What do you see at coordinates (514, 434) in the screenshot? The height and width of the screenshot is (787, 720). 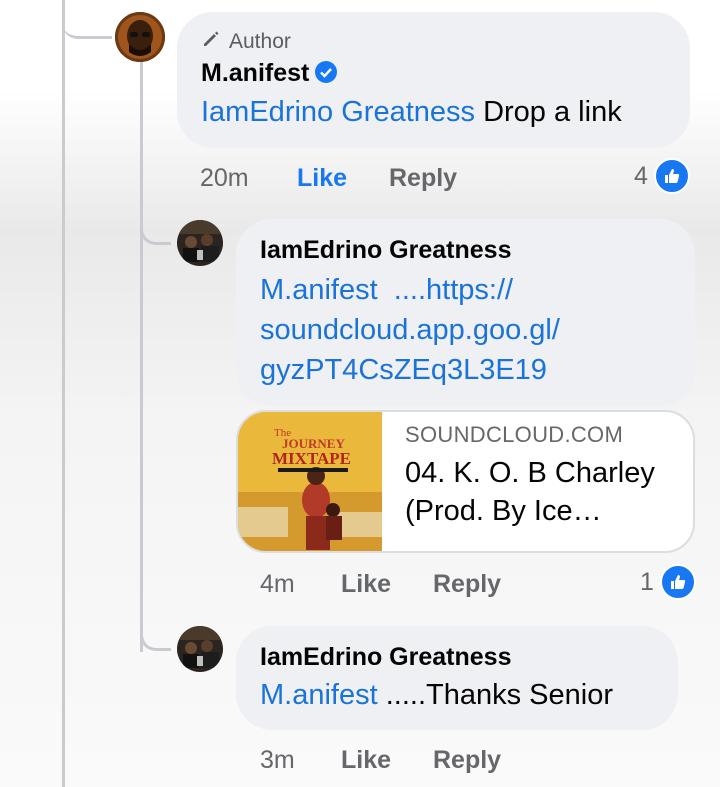 I see `link-preview-domain: SOUNDCLOUD.COM` at bounding box center [514, 434].